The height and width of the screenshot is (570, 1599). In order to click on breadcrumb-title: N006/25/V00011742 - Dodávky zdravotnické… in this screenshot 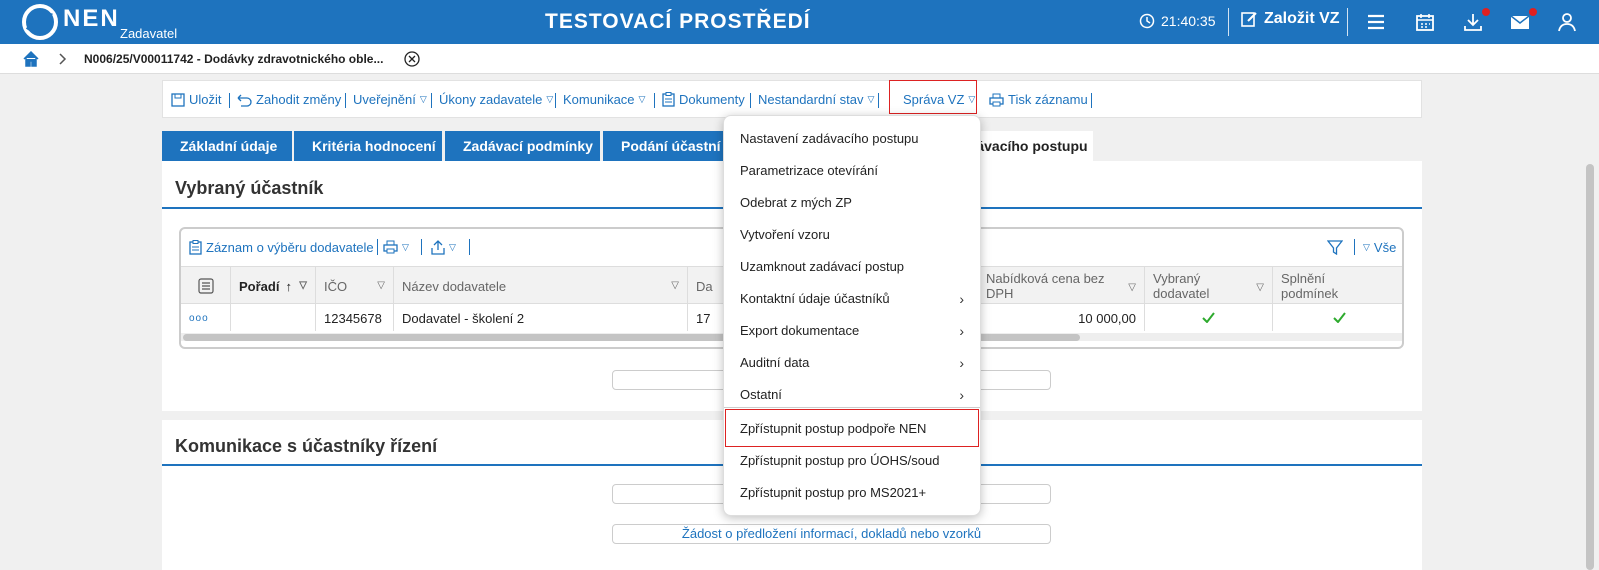, I will do `click(233, 59)`.